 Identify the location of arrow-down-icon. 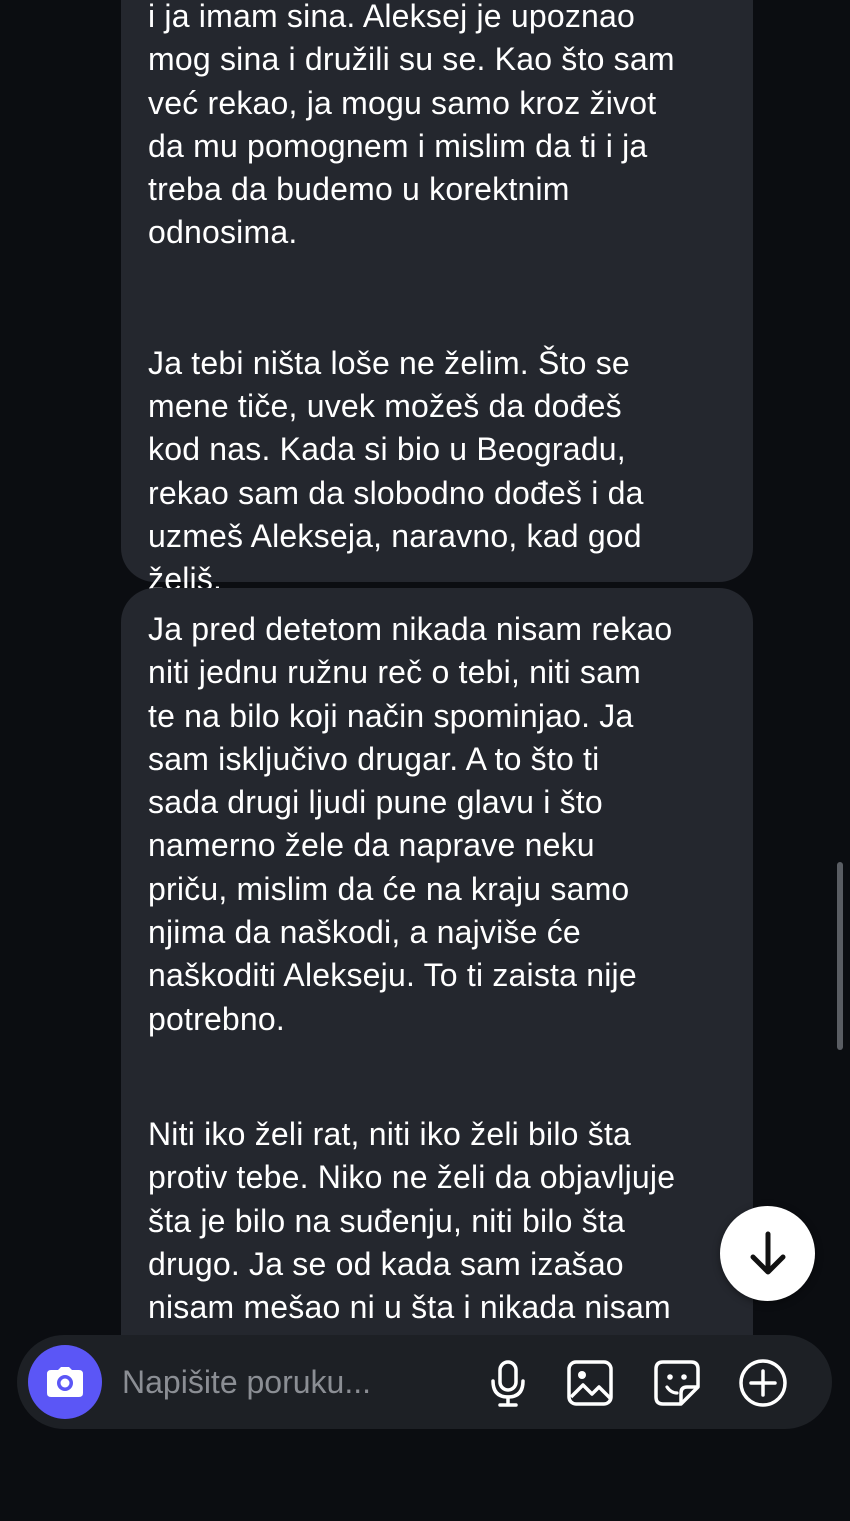
(767, 1252).